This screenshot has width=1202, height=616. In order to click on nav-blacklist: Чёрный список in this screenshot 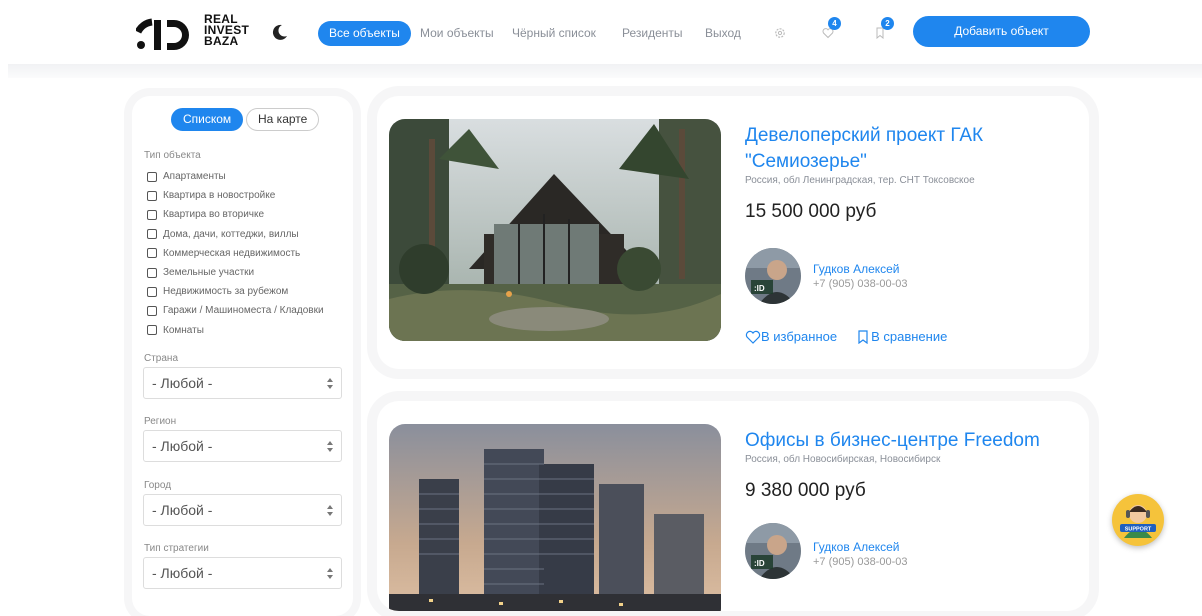, I will do `click(554, 33)`.